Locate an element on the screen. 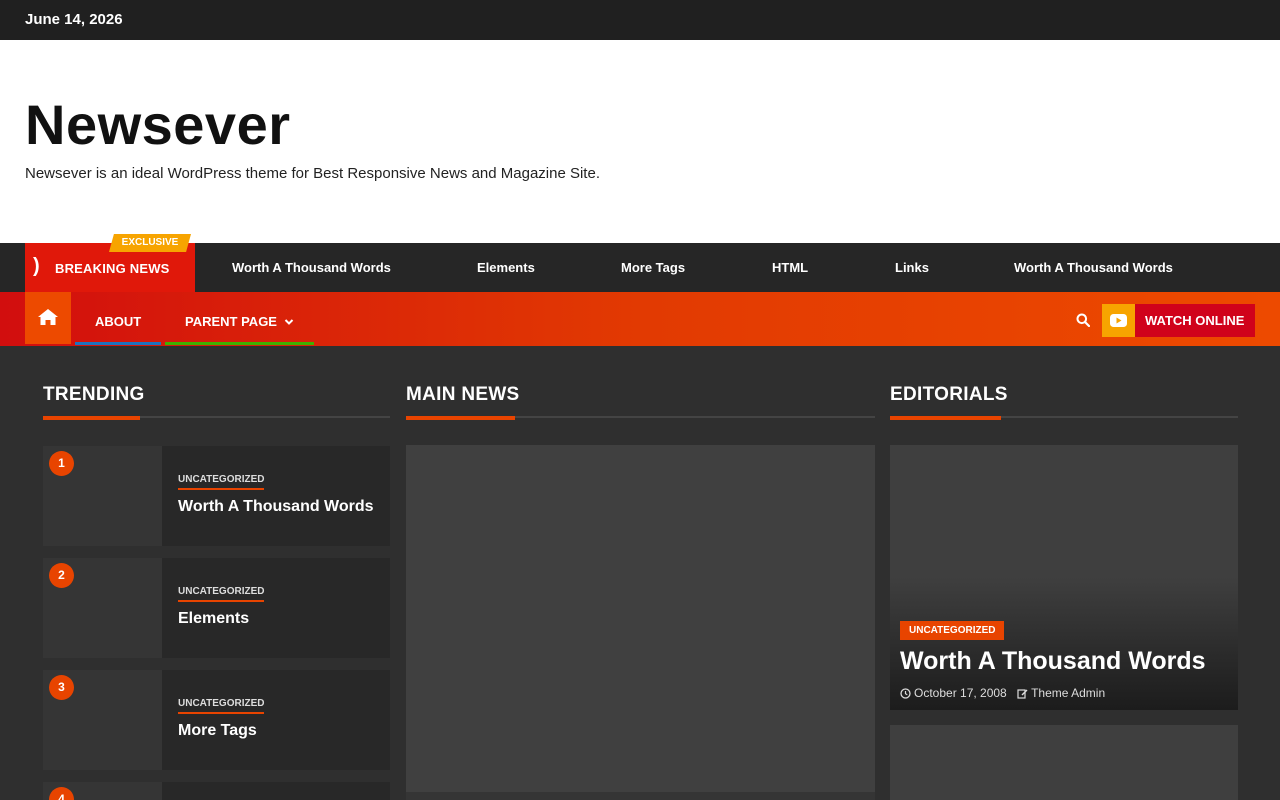  nav-about-underline is located at coordinates (118, 343).